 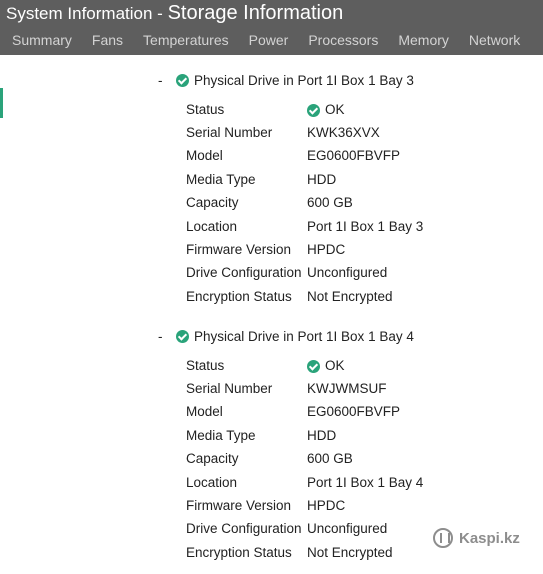 What do you see at coordinates (494, 40) in the screenshot?
I see `tab-network: Network` at bounding box center [494, 40].